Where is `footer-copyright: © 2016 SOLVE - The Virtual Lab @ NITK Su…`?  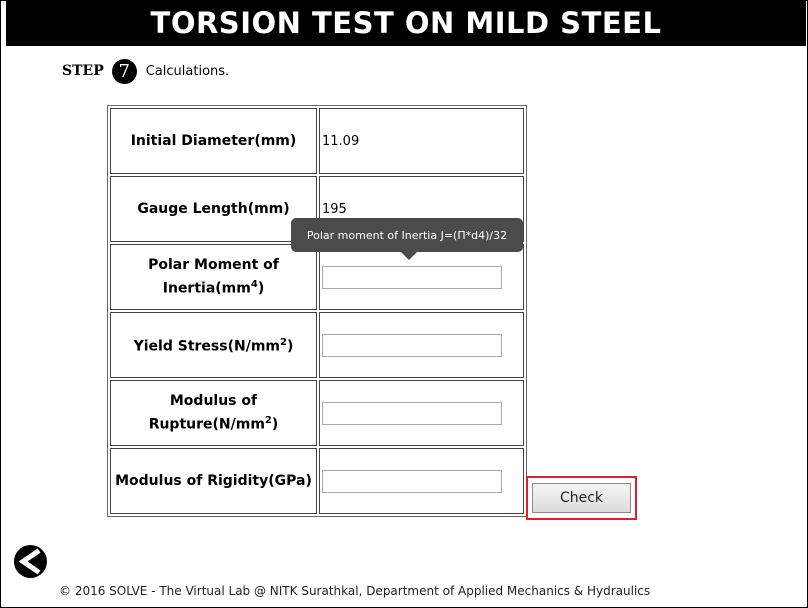
footer-copyright: © 2016 SOLVE - The Virtual Lab @ NITK Su… is located at coordinates (355, 591).